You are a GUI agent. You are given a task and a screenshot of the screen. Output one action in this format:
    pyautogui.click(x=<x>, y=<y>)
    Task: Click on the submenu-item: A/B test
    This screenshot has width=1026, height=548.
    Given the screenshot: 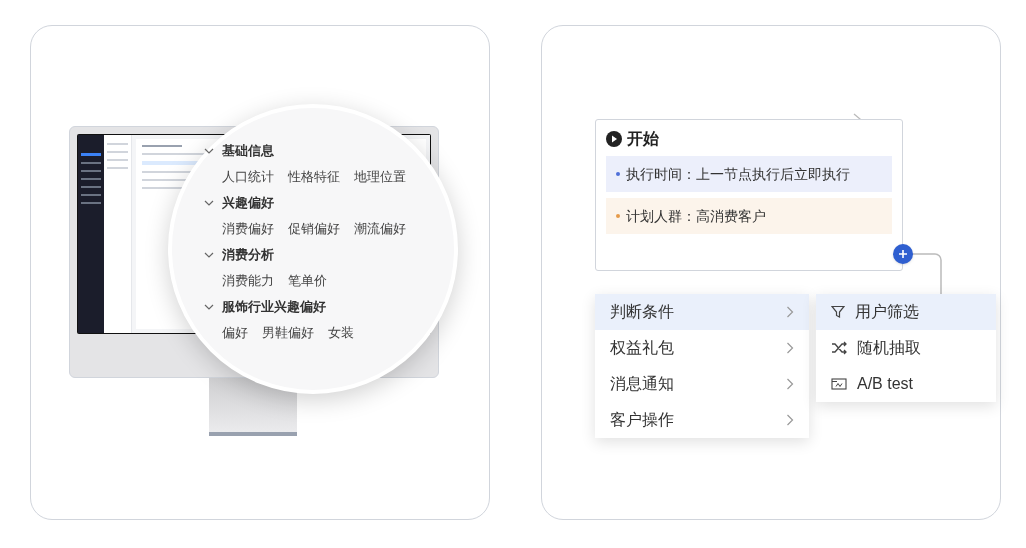 What is the action you would take?
    pyautogui.click(x=906, y=384)
    